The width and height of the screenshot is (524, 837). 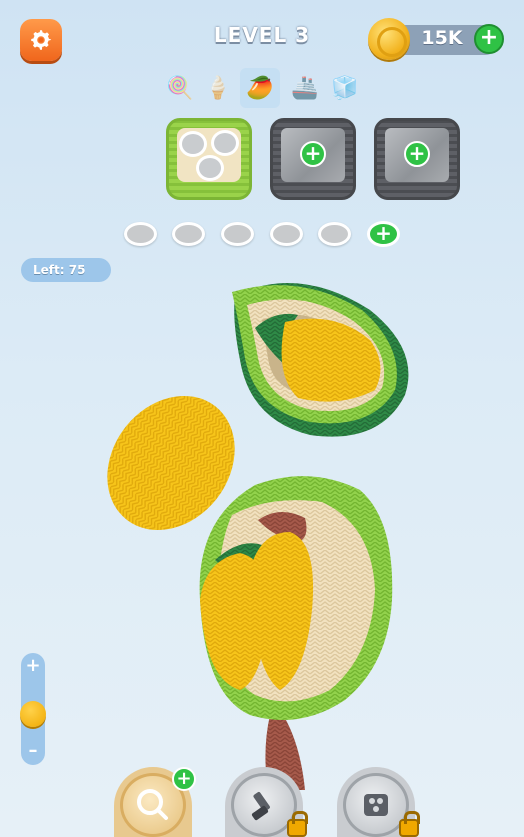 I want to click on level-thumb-3: 🥭, so click(x=260, y=88).